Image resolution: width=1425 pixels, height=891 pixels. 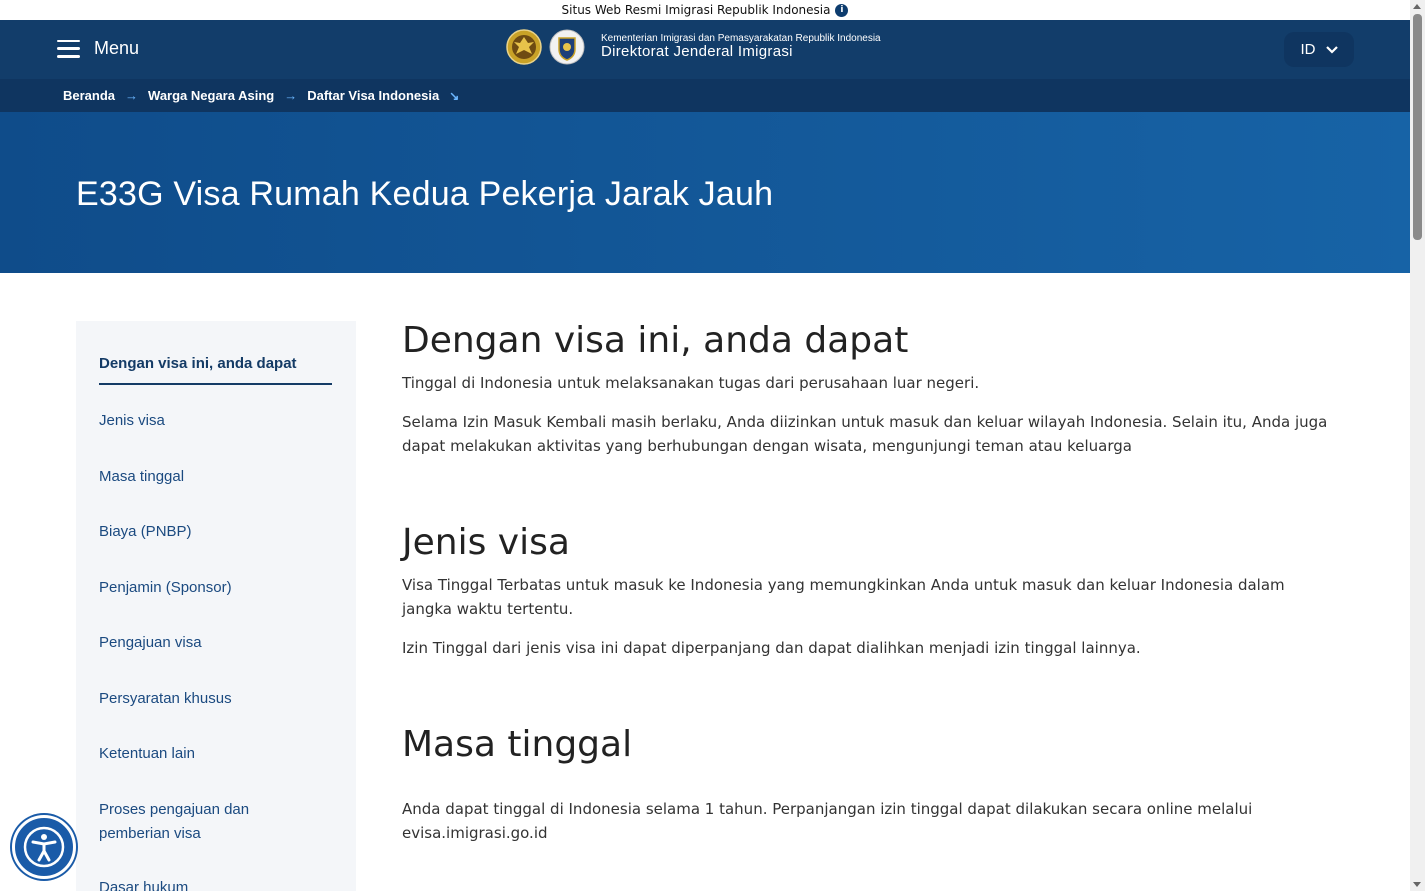 What do you see at coordinates (215, 384) in the screenshot?
I see `active-indicator` at bounding box center [215, 384].